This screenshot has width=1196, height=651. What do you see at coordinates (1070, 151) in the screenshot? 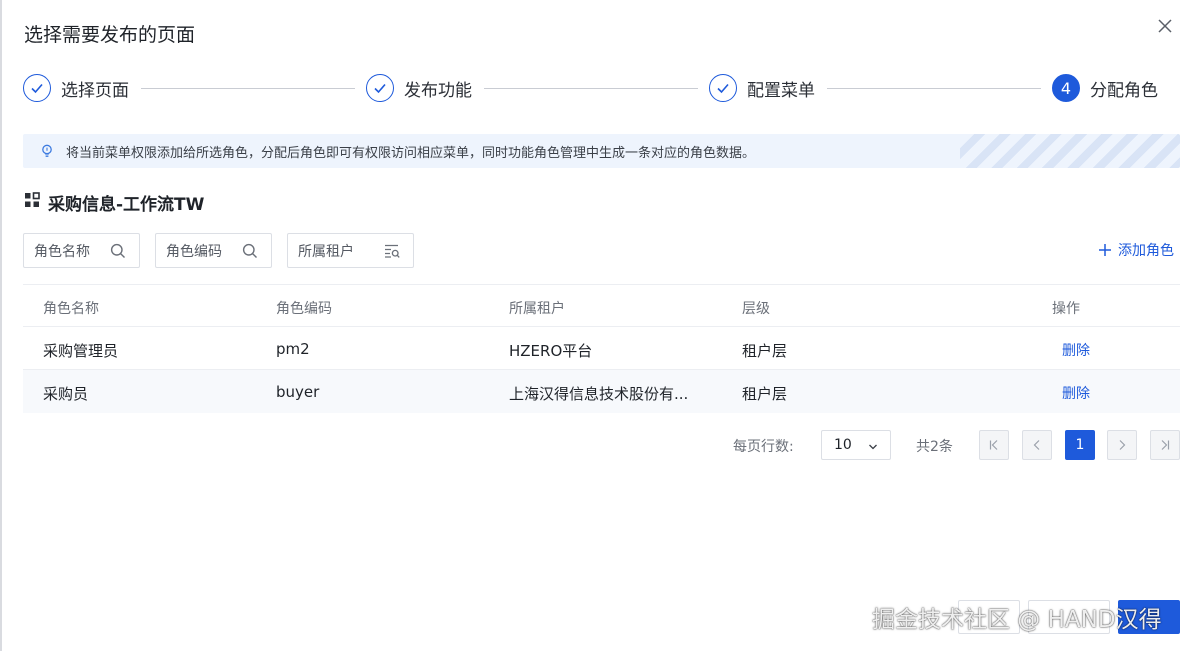
I see `decorative-stripes` at bounding box center [1070, 151].